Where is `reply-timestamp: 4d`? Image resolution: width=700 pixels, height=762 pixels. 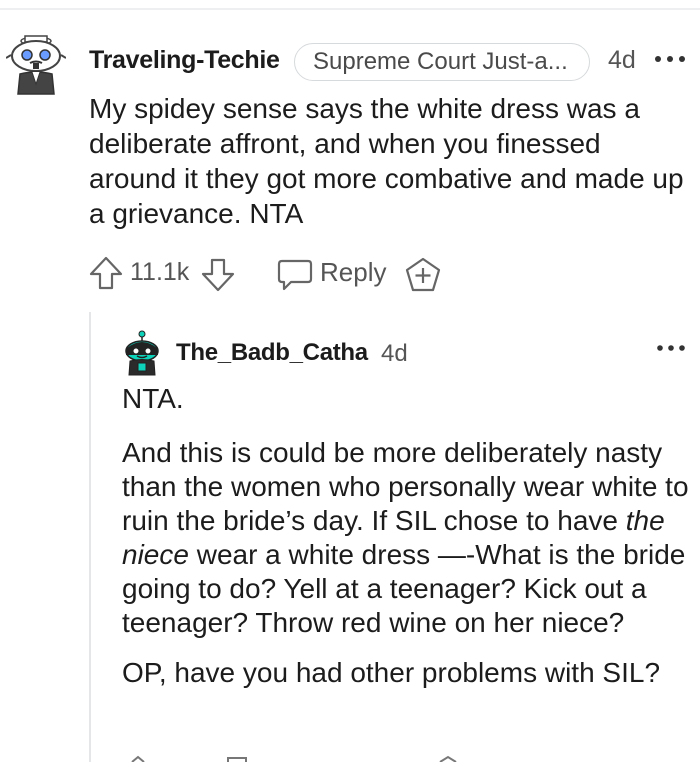 reply-timestamp: 4d is located at coordinates (394, 354).